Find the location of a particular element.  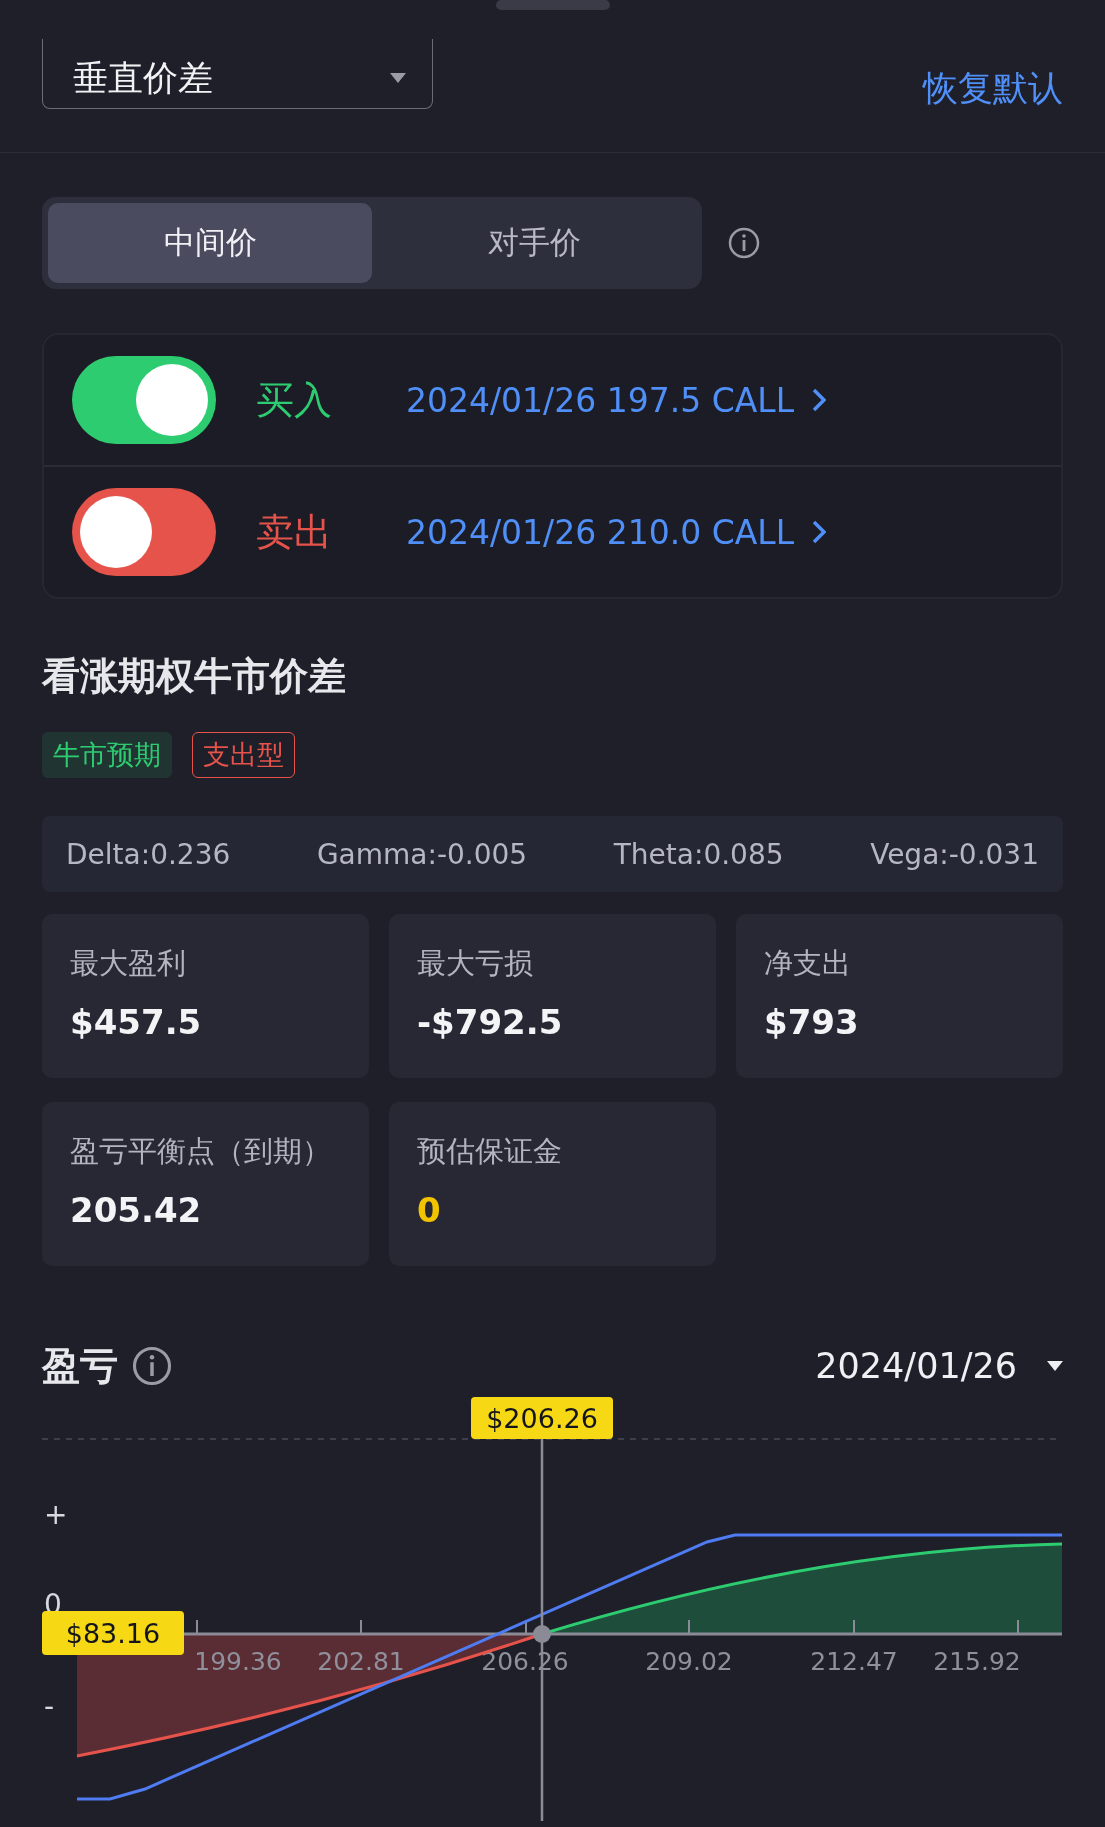

crosshair-price-label: $206.26 is located at coordinates (542, 1418).